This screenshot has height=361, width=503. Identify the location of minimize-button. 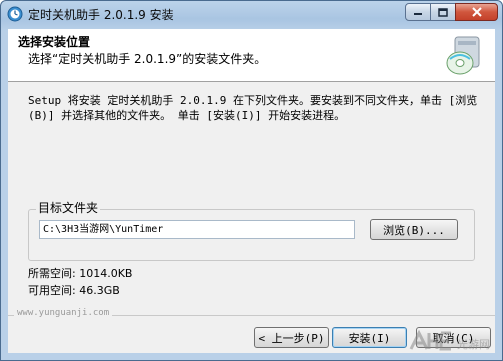
(418, 12).